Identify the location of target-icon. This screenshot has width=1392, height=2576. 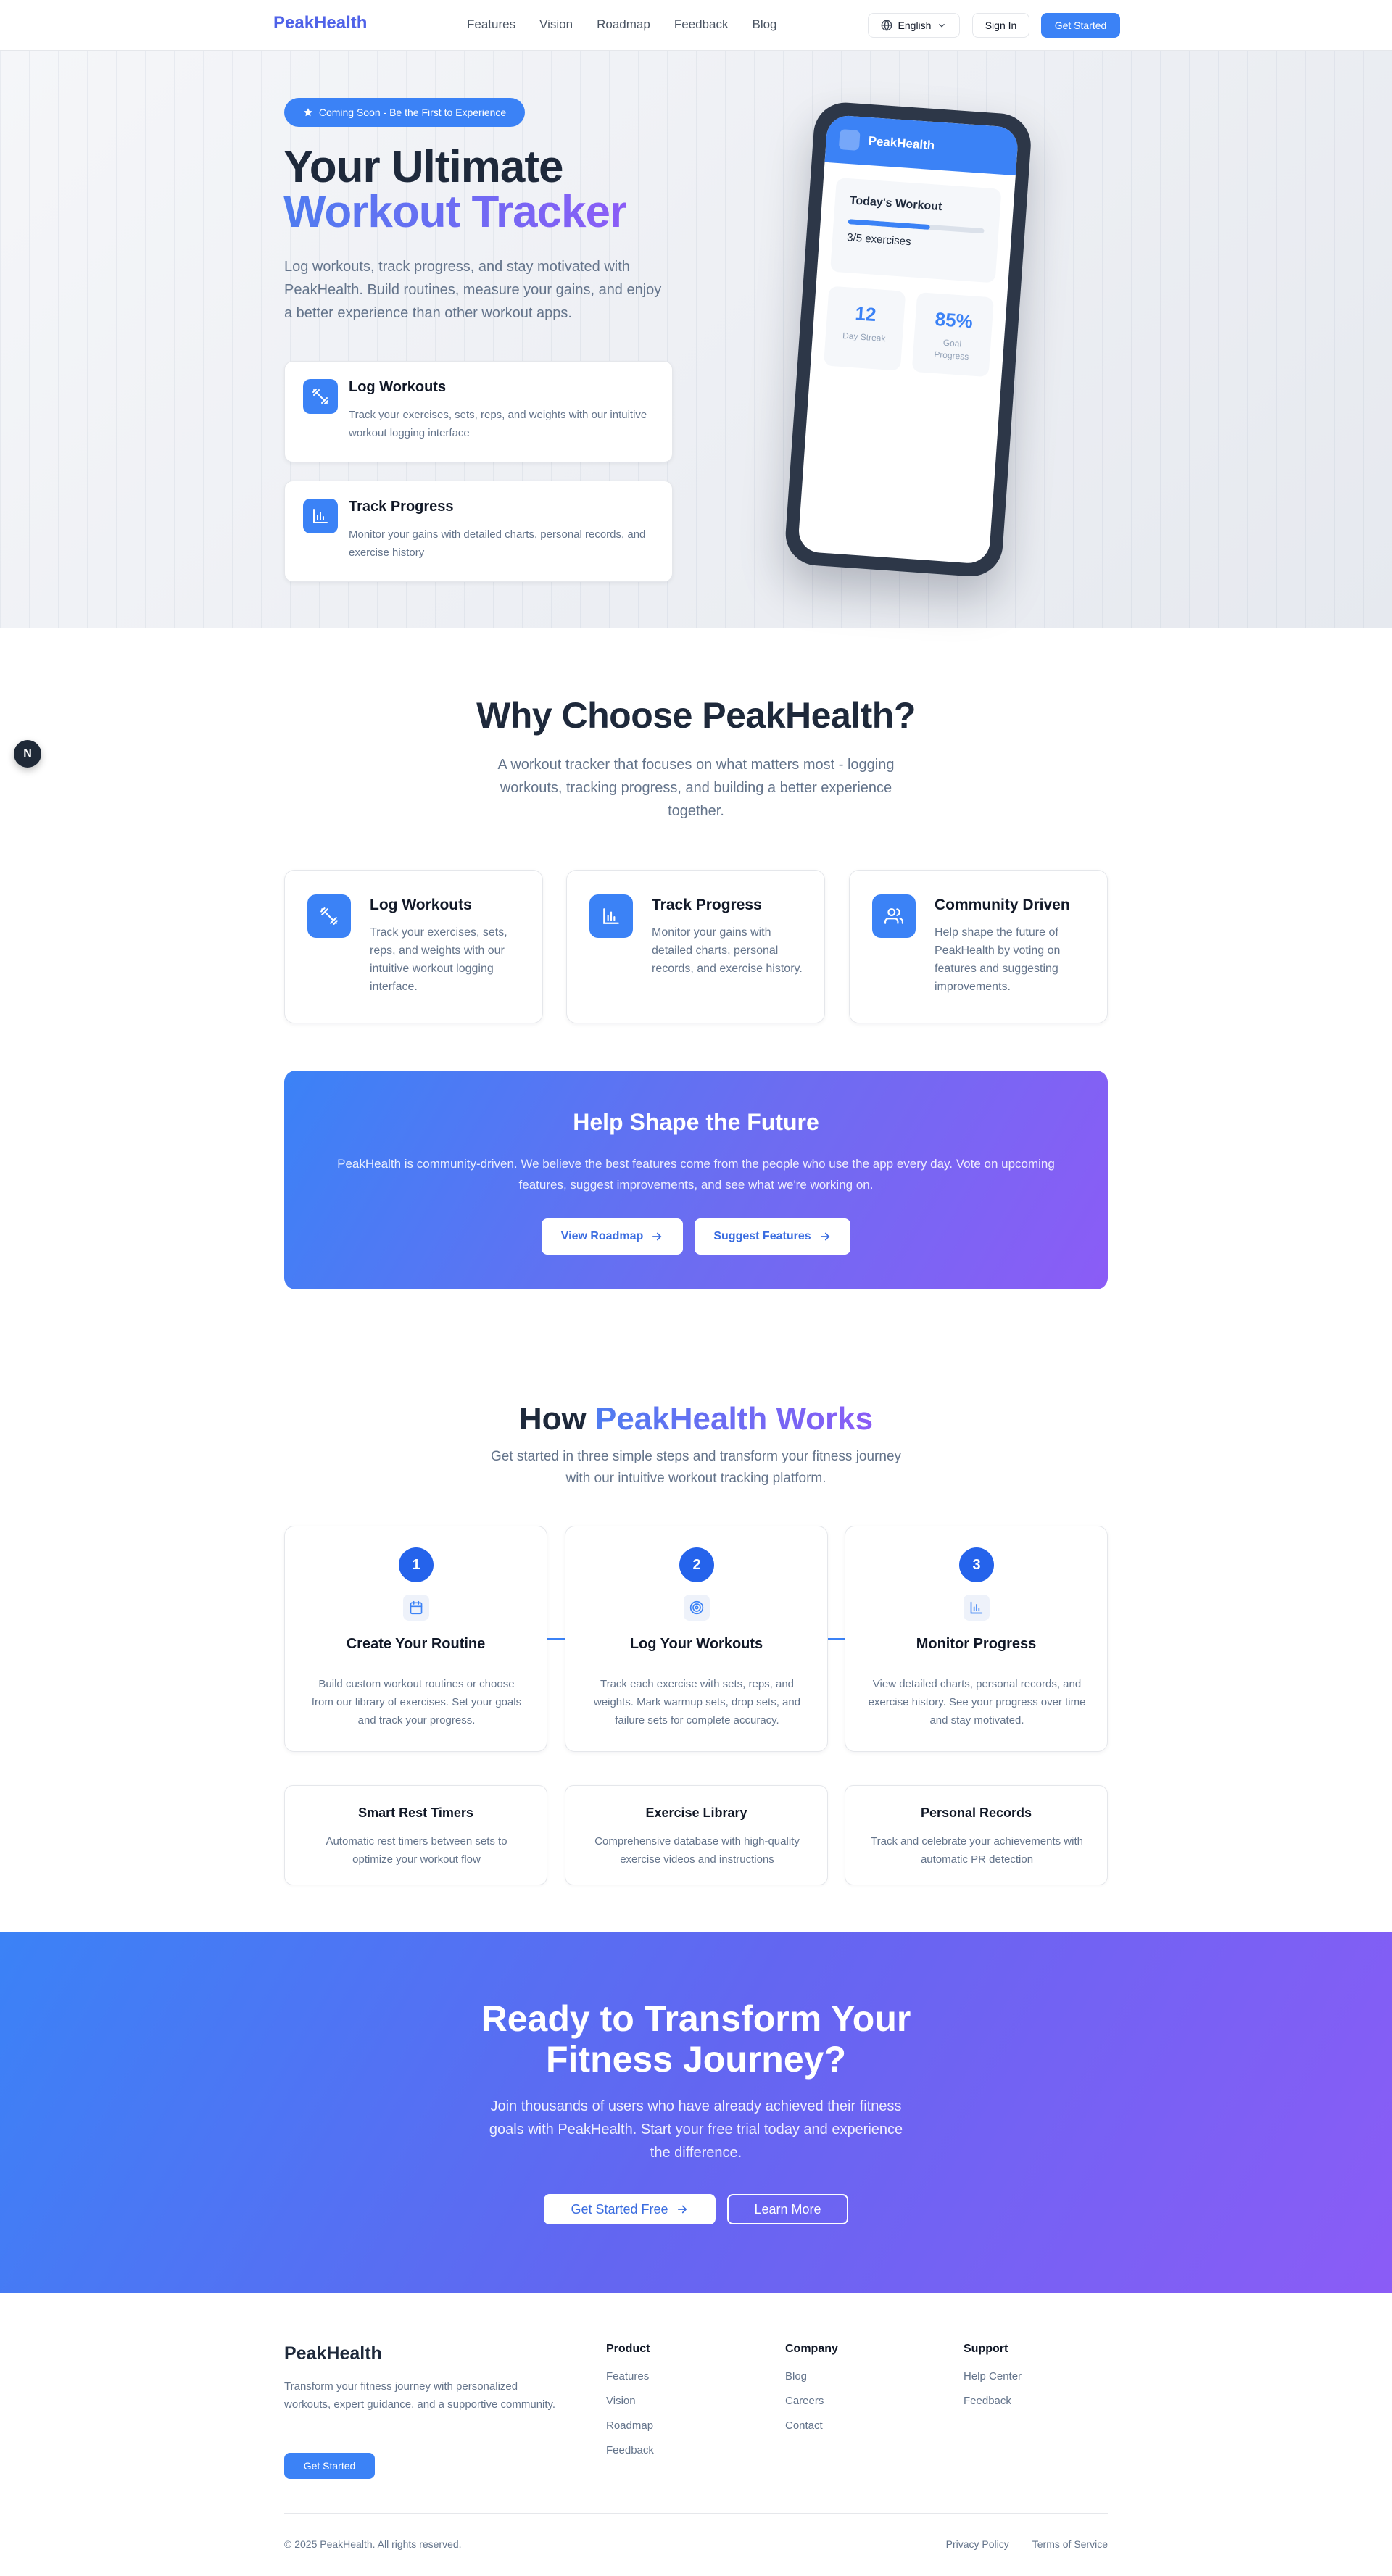
(697, 1608).